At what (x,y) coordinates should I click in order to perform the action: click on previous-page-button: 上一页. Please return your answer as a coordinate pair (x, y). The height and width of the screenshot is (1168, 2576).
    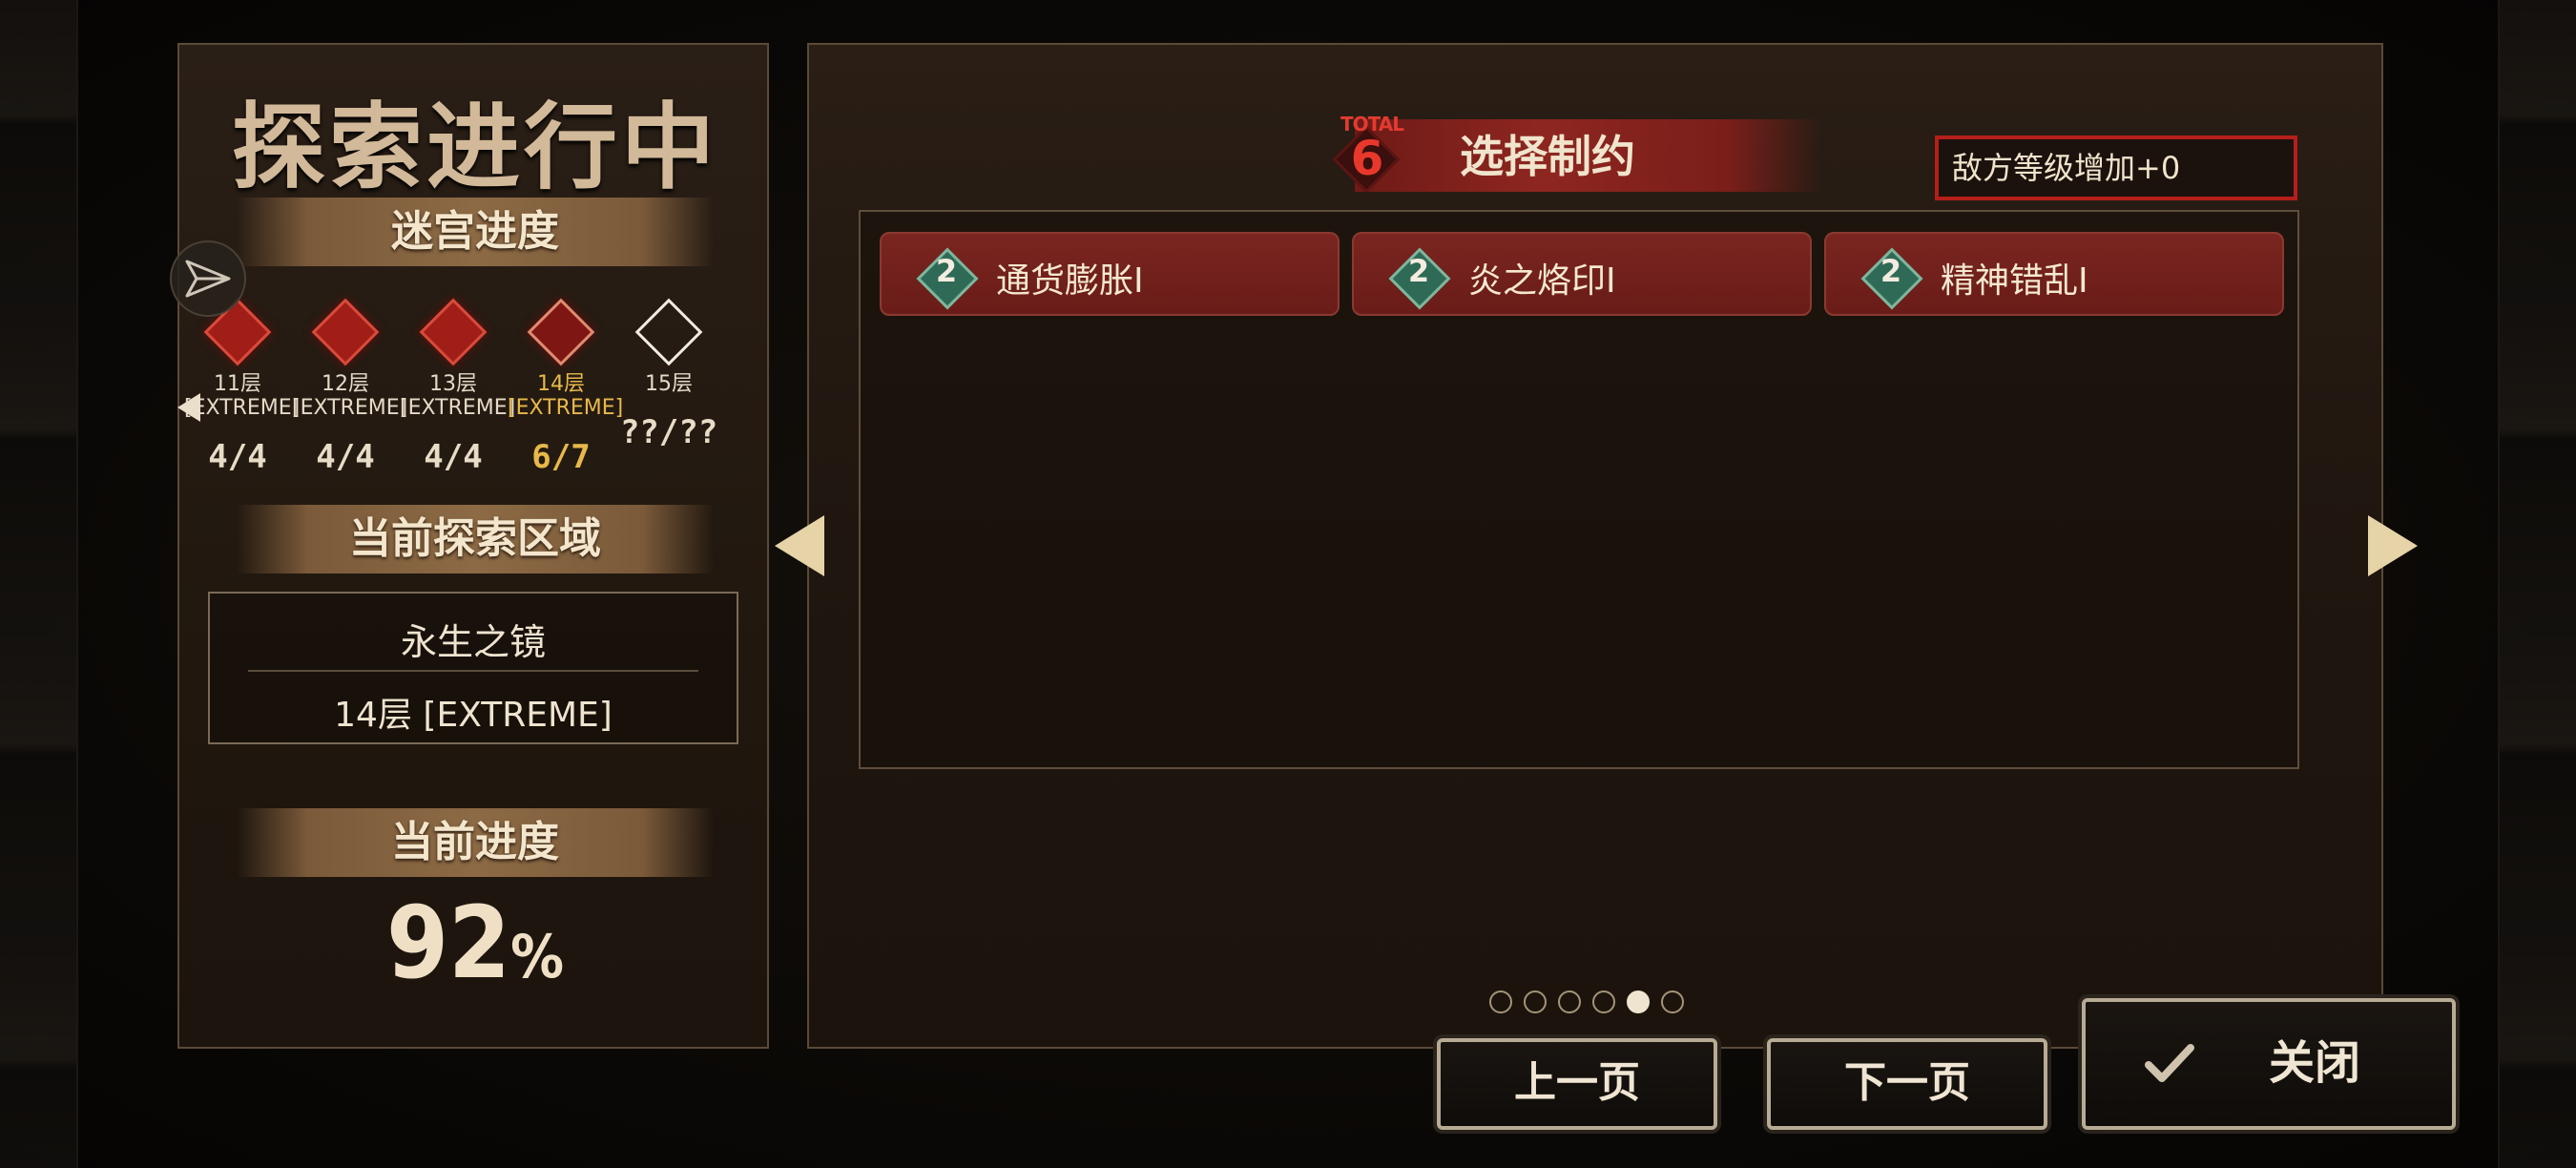
    Looking at the image, I should click on (1577, 1084).